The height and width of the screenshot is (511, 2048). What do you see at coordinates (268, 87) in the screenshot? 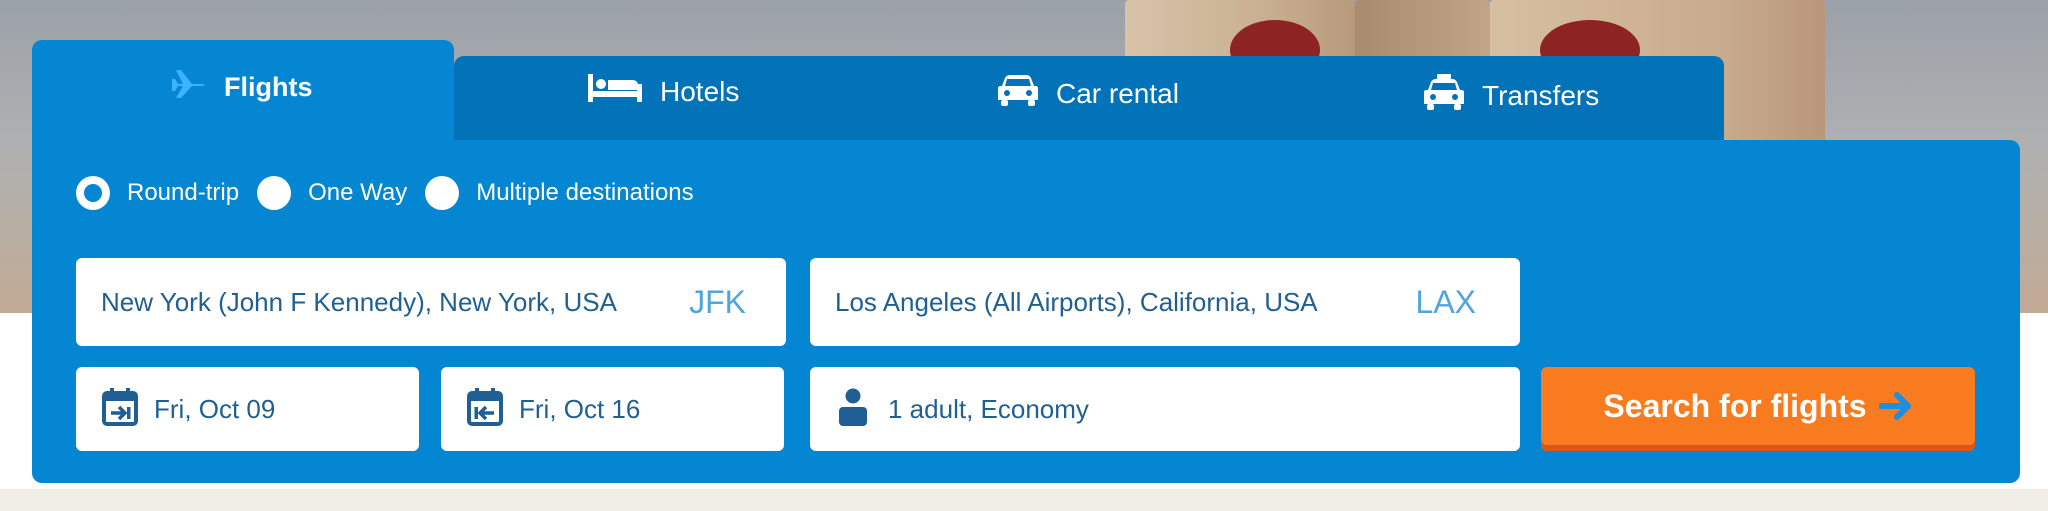
I see `tab-flights-label: Flights` at bounding box center [268, 87].